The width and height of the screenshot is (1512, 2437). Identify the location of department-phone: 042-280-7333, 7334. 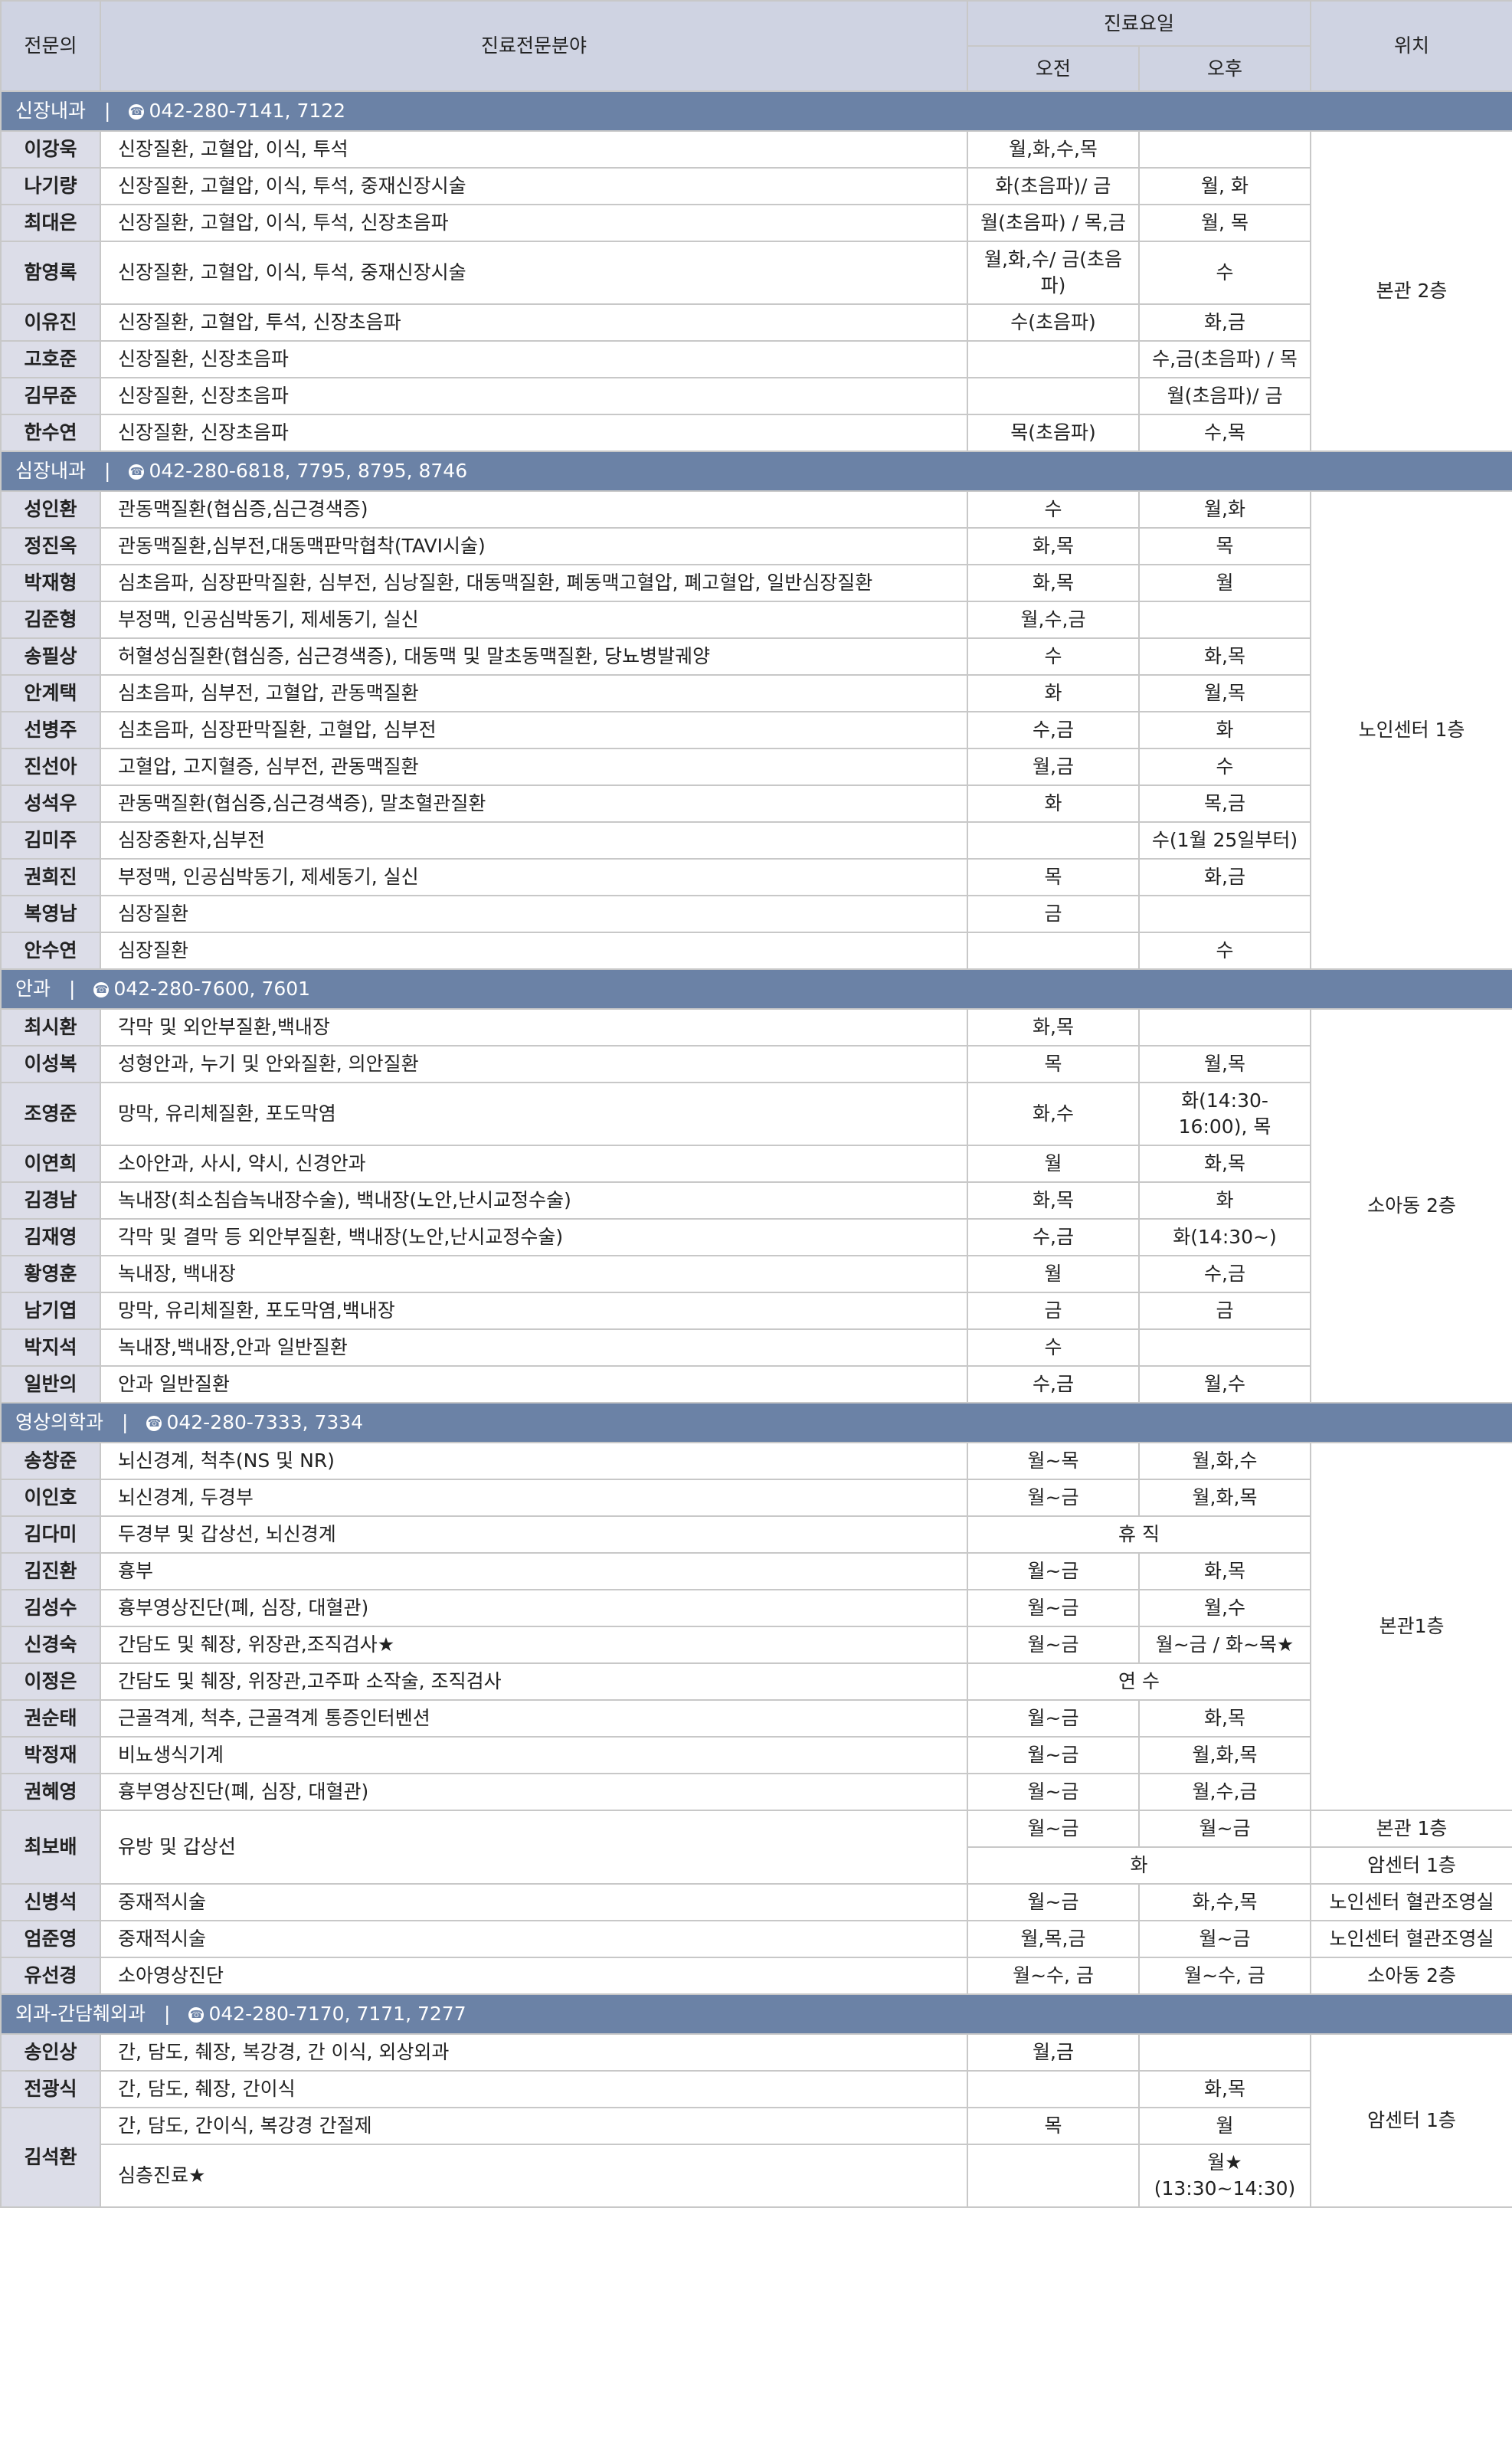
(265, 1422).